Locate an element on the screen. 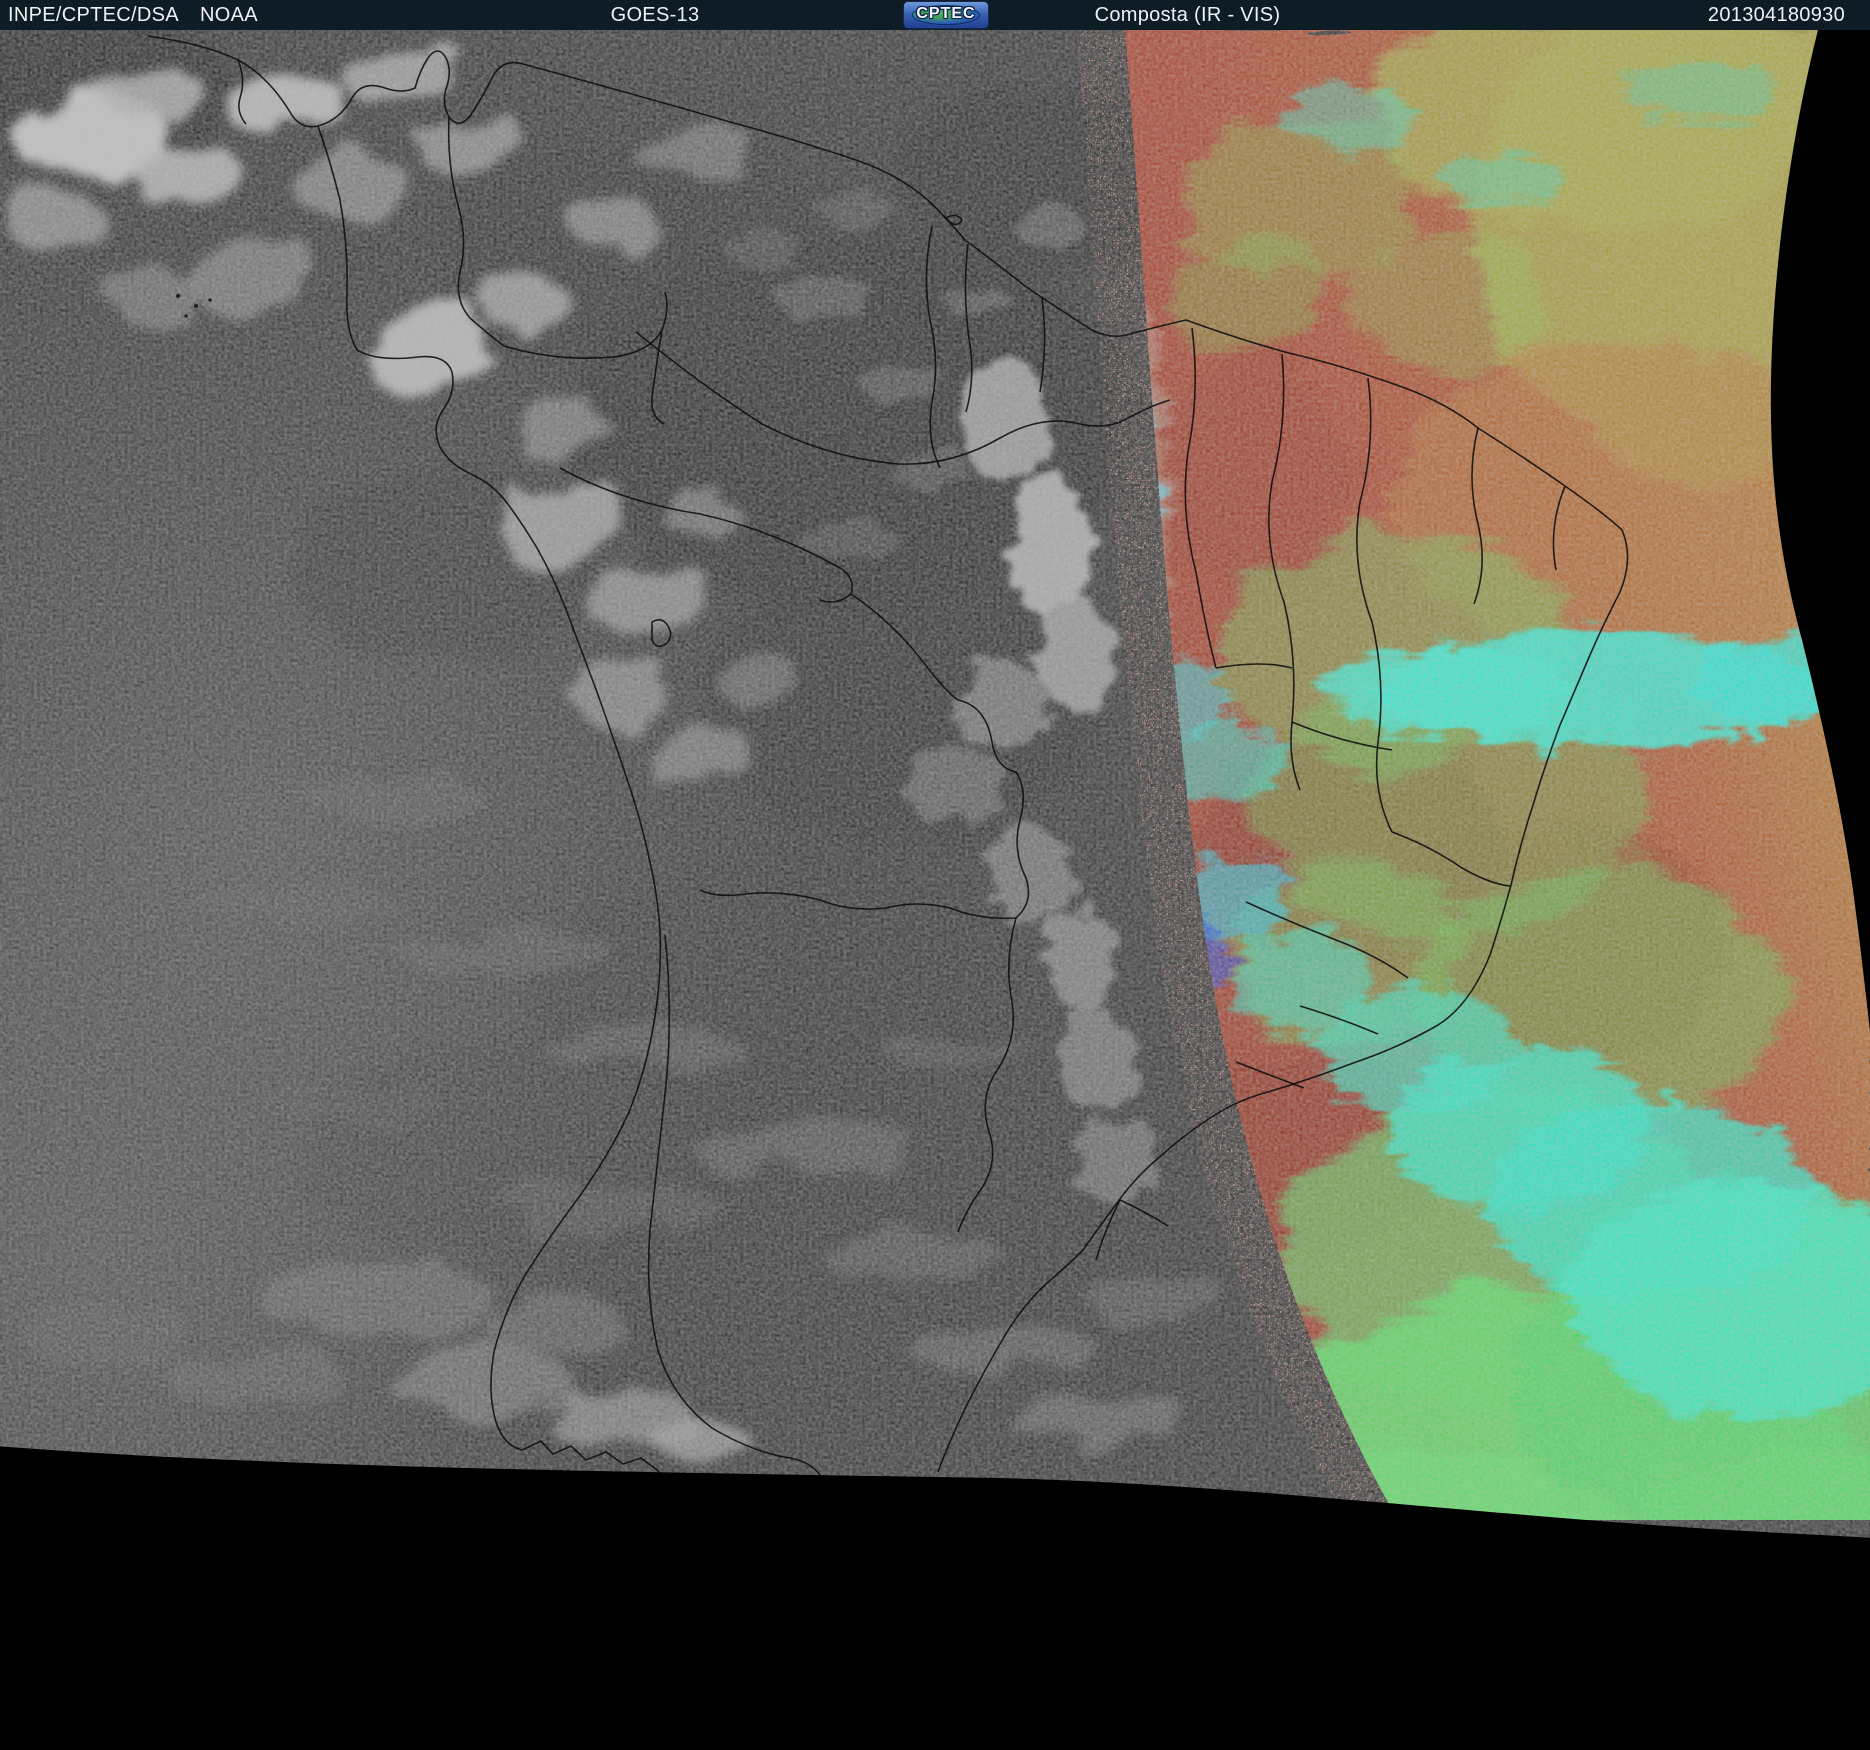 This screenshot has width=1870, height=1750. cptec-logo-text: CPTEC is located at coordinates (946, 13).